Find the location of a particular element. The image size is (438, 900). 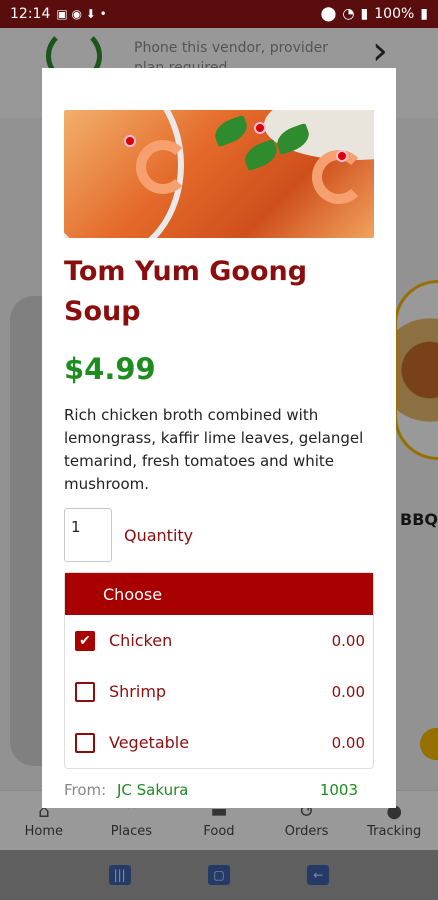

notification-icons: ▣ ◉ ⬇ • is located at coordinates (81, 14).